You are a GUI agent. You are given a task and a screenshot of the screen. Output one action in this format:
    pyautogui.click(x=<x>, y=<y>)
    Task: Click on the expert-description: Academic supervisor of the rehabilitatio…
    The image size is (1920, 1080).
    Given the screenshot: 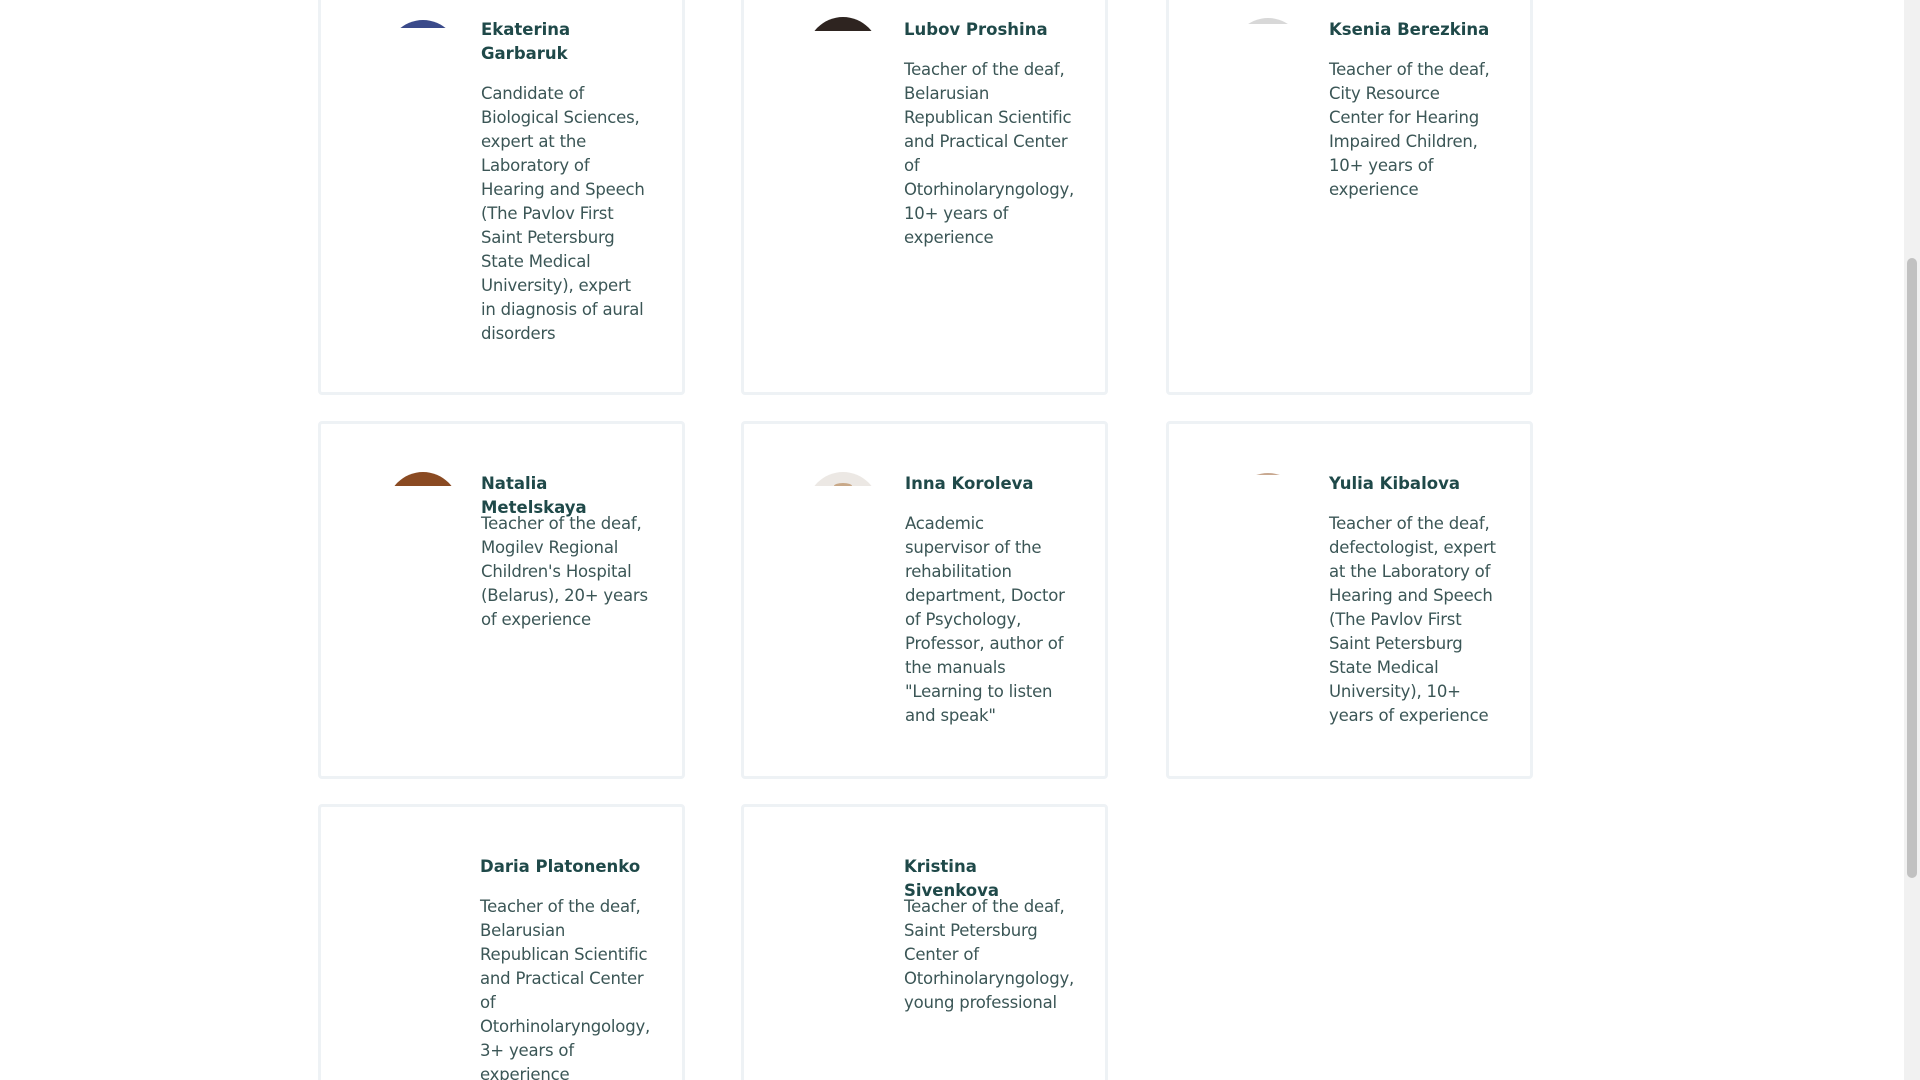 What is the action you would take?
    pyautogui.click(x=985, y=619)
    